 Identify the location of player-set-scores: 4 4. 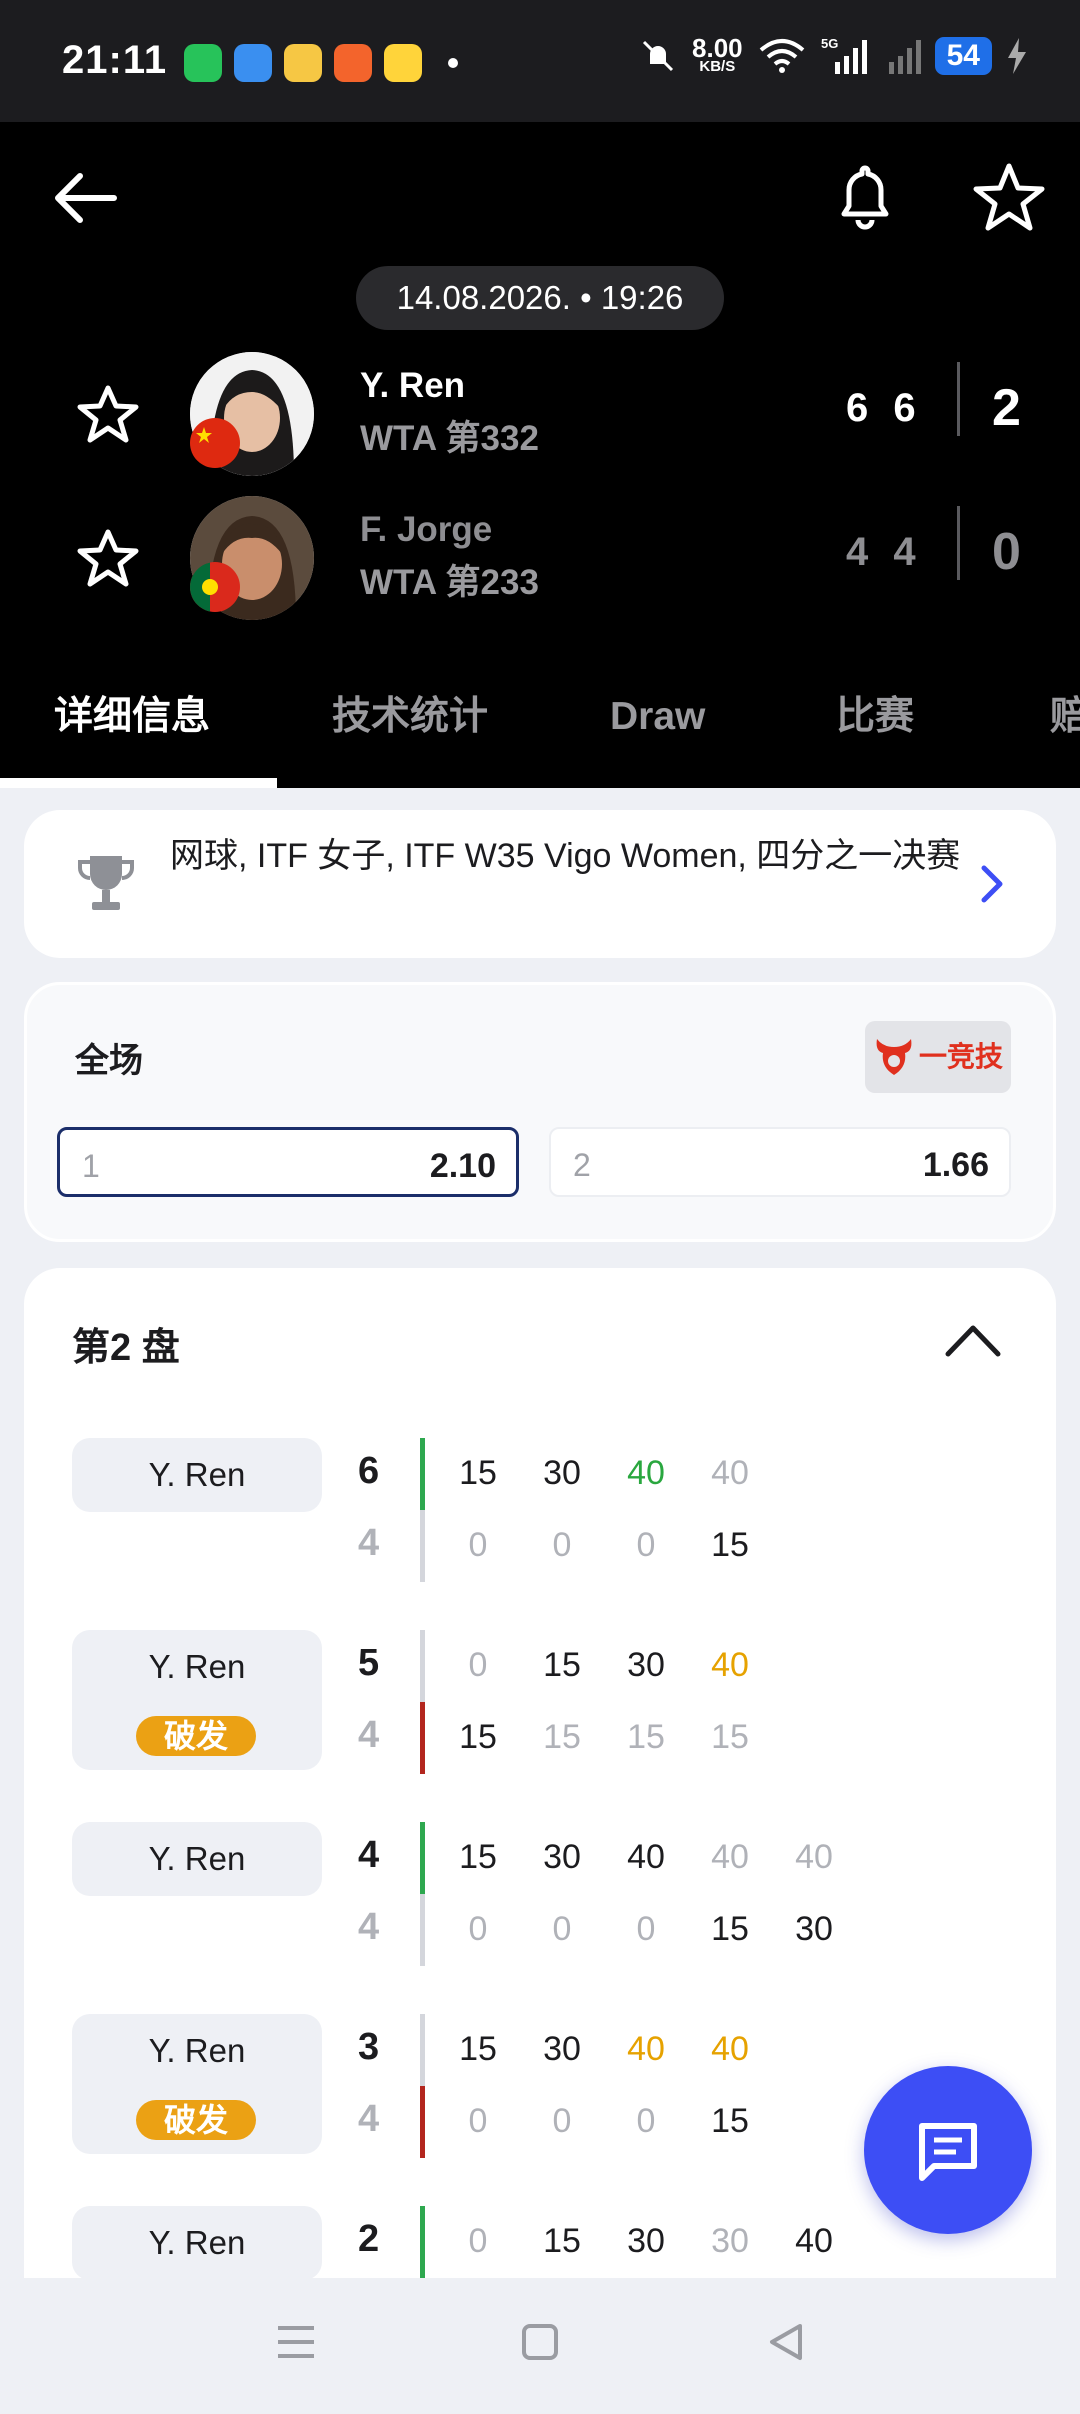
(881, 552).